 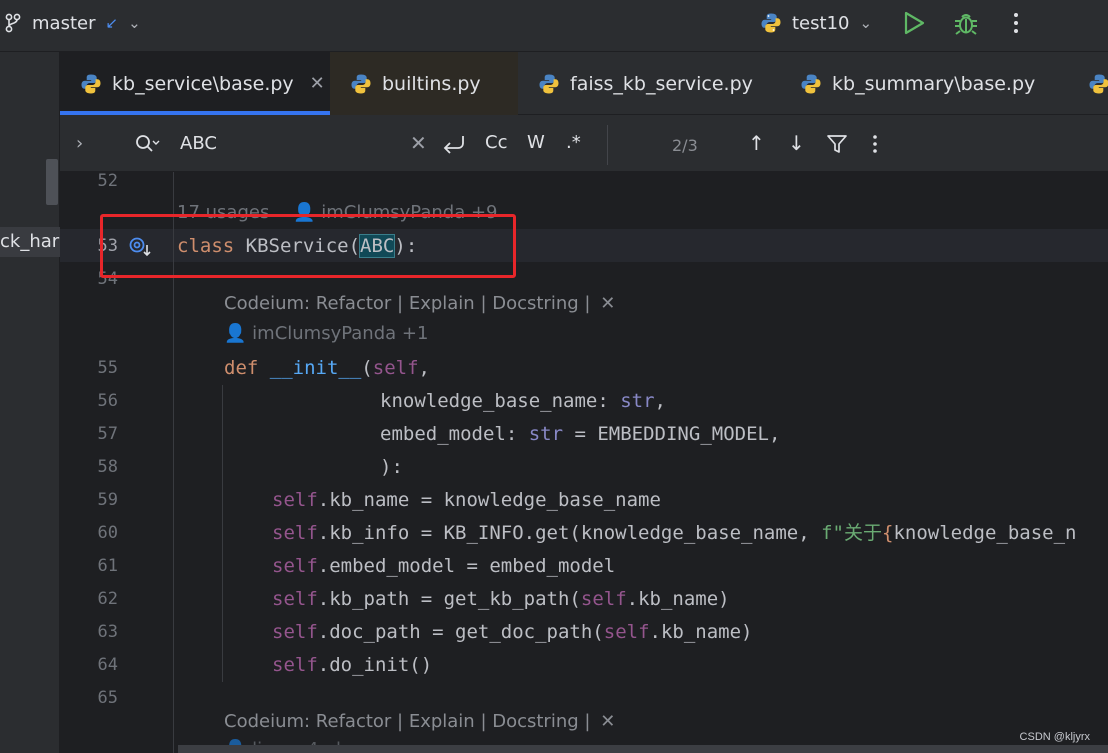 I want to click on code-line: knowledge_base_name: str,, so click(x=523, y=401).